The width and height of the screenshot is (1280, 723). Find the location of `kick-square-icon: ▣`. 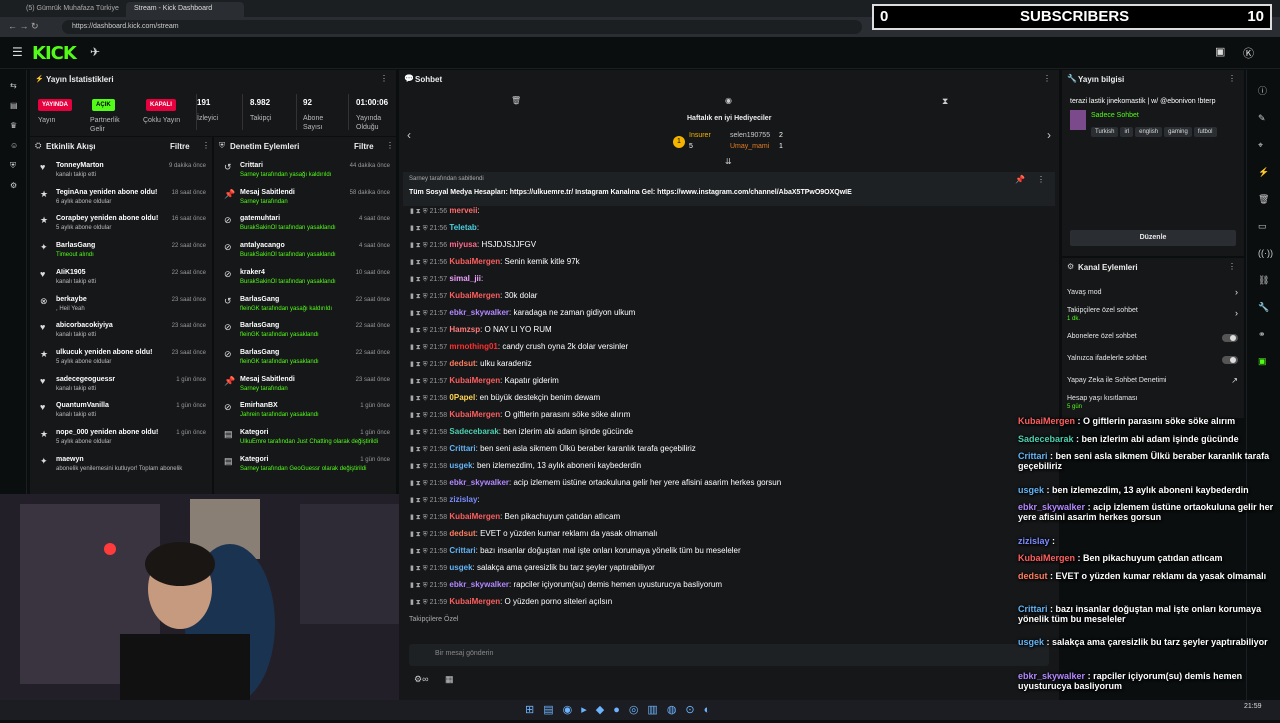

kick-square-icon: ▣ is located at coordinates (1269, 361).